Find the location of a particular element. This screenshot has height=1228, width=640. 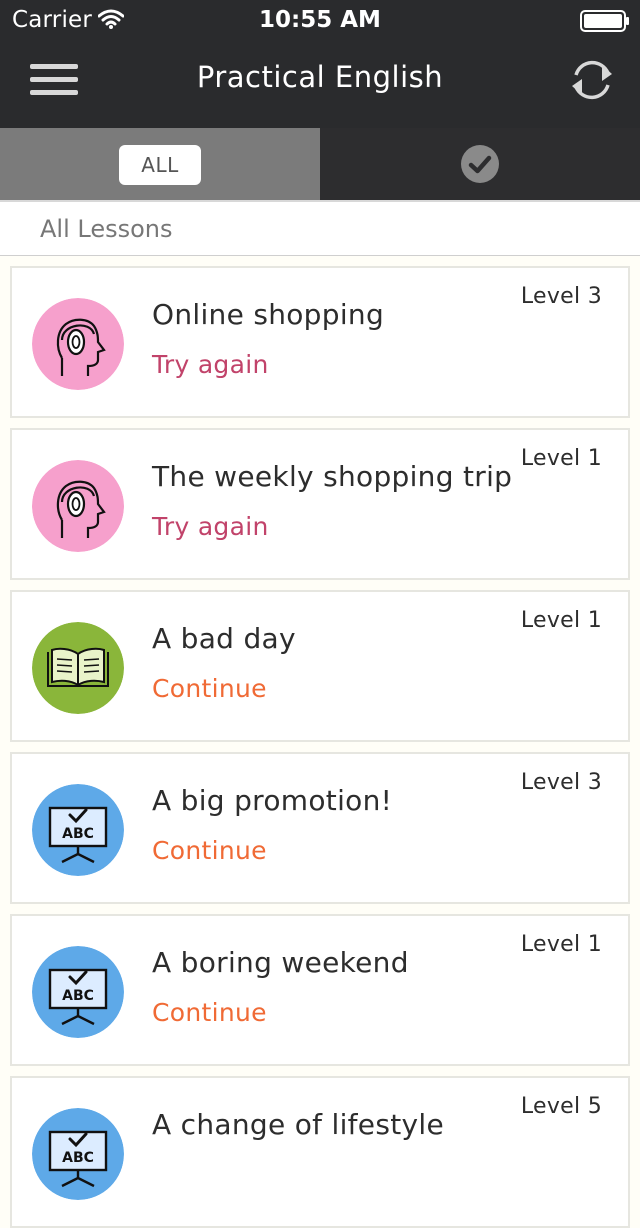

tab-all: ALL is located at coordinates (160, 164).